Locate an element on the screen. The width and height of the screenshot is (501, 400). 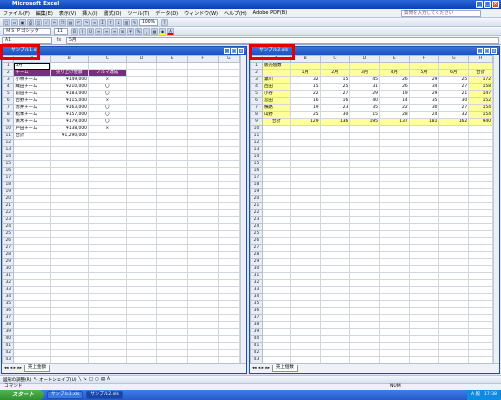
save-icon: ▣ is located at coordinates (22, 22).